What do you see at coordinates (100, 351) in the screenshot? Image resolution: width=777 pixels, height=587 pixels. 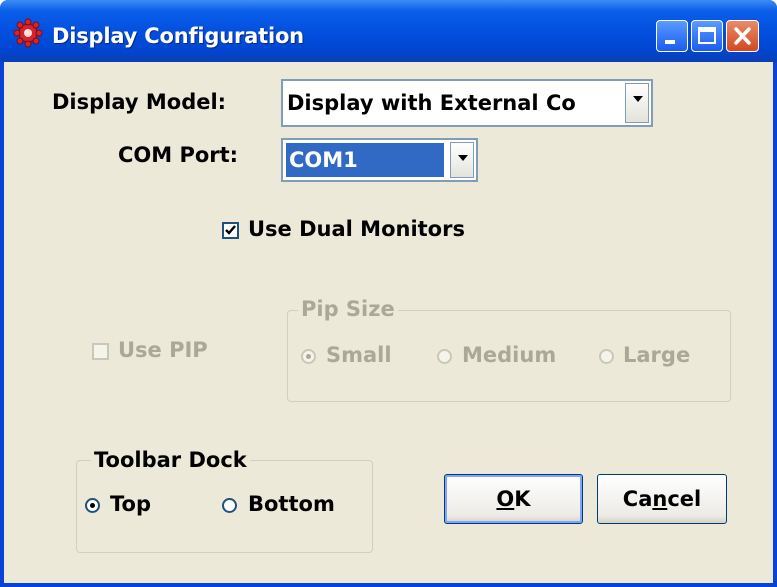 I see `use-pip-checkbox` at bounding box center [100, 351].